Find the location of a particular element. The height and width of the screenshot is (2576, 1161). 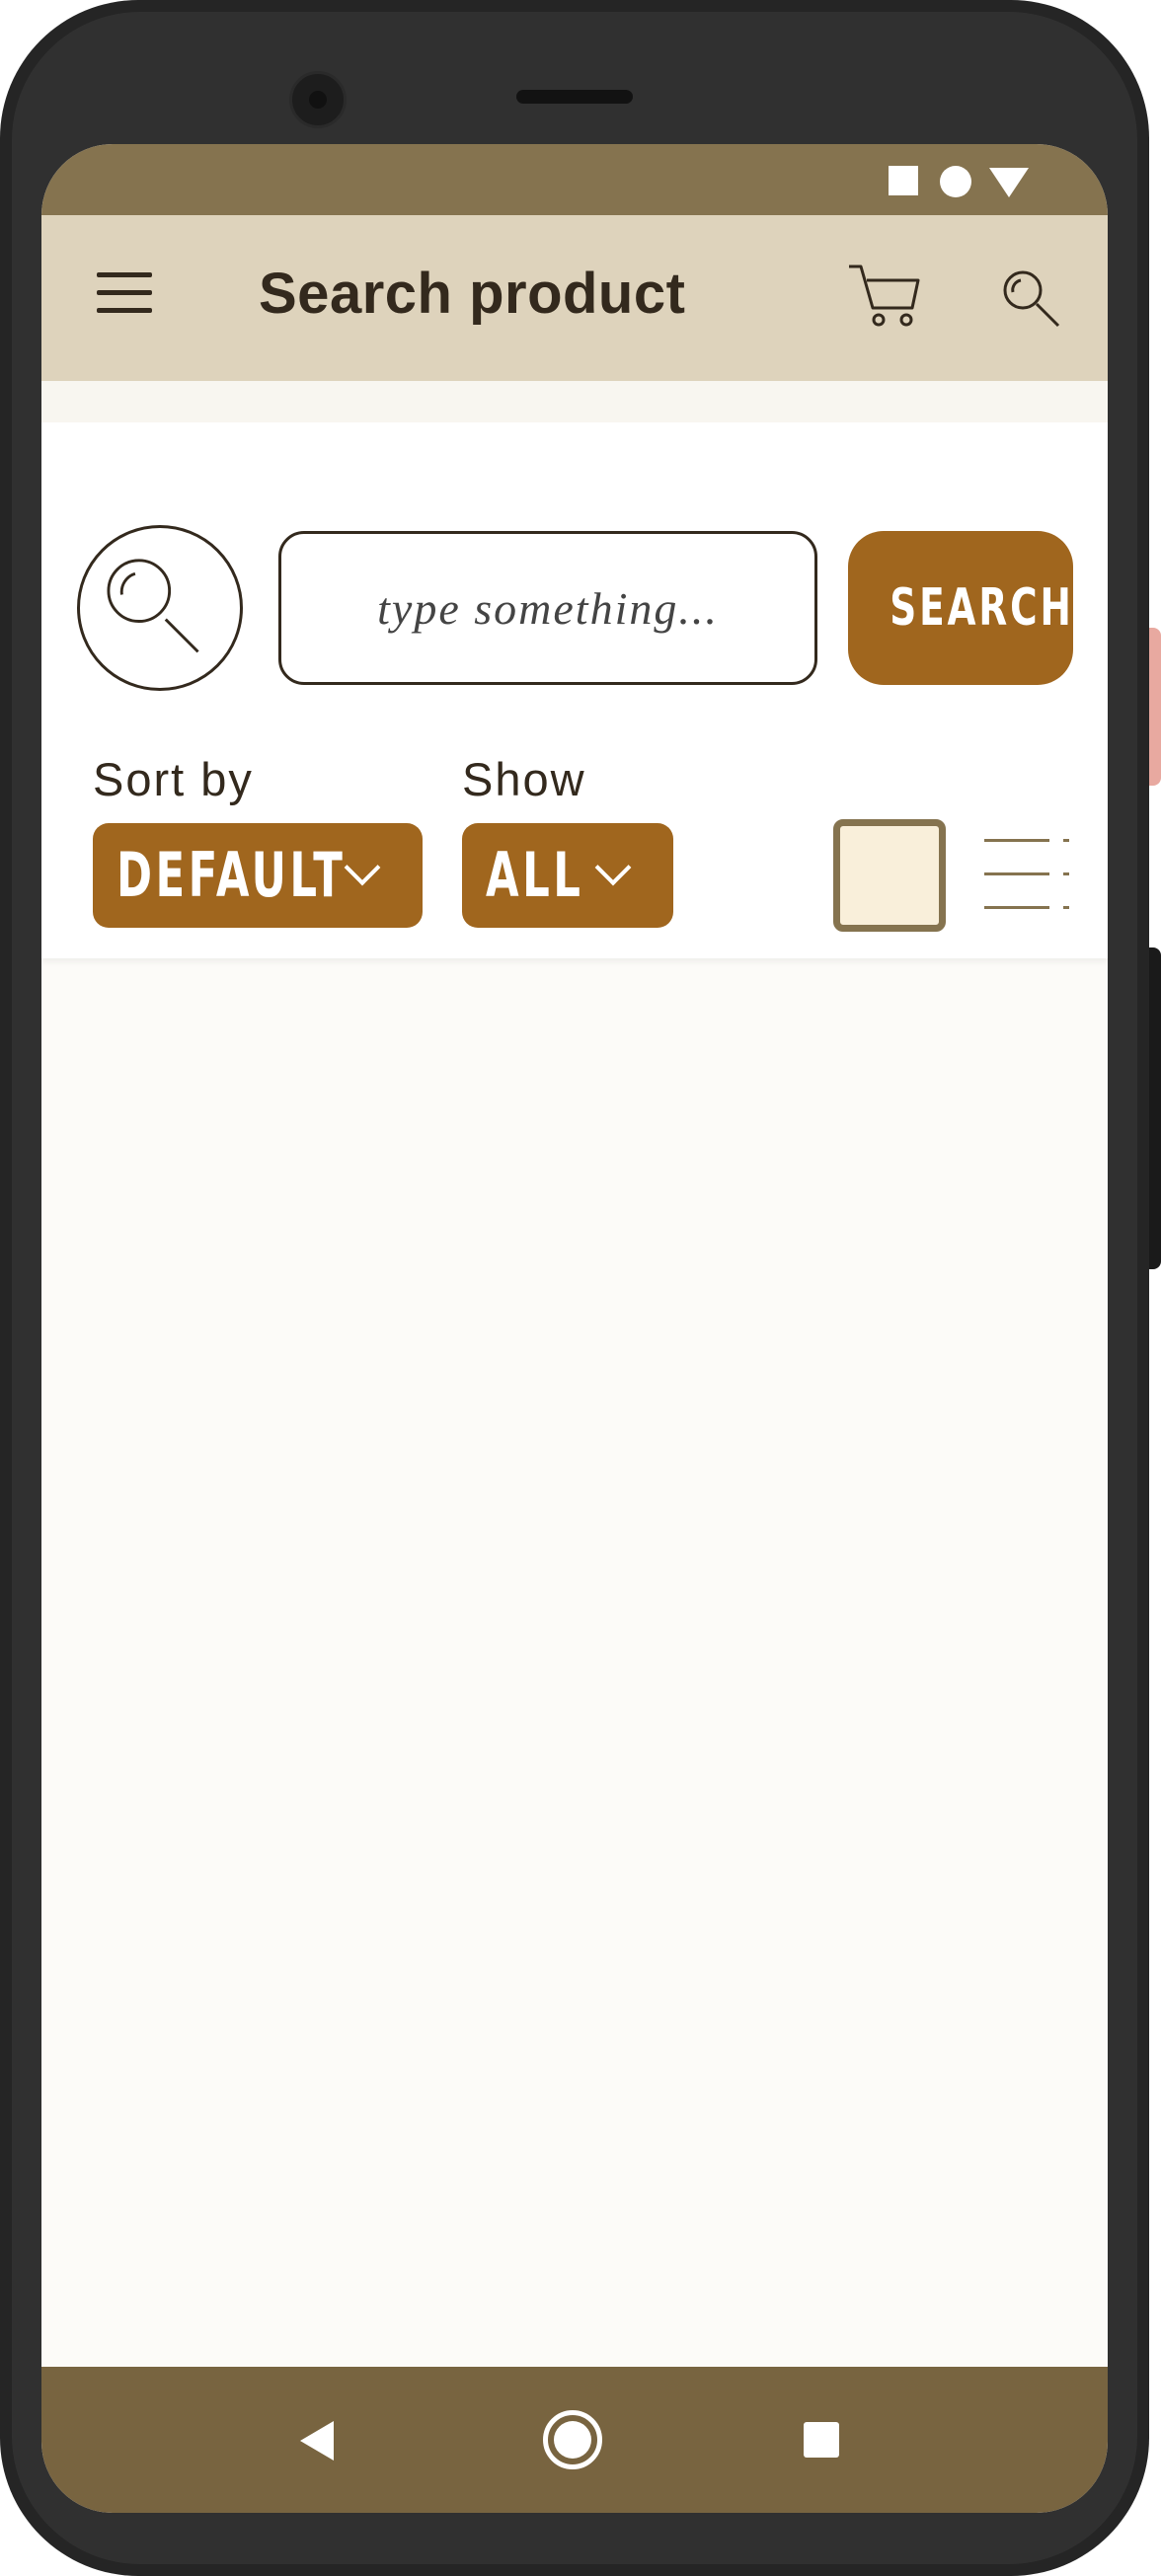

show-label: Show is located at coordinates (524, 779).